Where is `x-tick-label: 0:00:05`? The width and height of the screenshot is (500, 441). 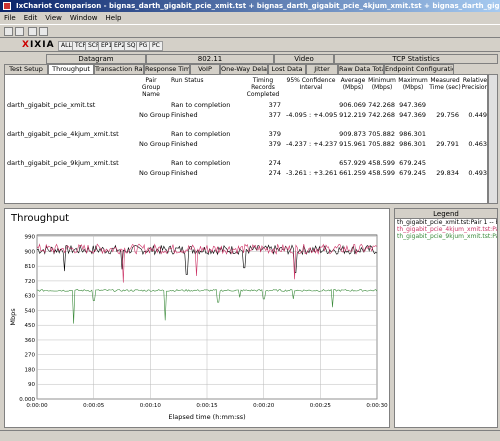 x-tick-label: 0:00:05 is located at coordinates (94, 406).